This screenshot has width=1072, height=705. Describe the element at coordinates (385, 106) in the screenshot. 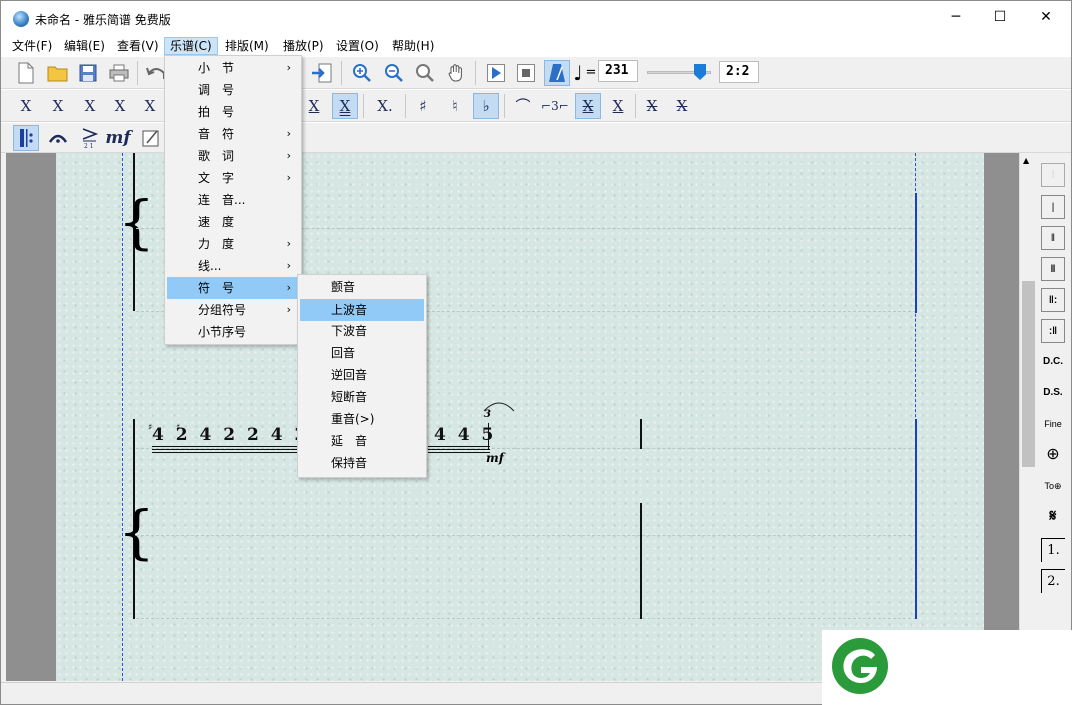

I see `dotted-note-button: X.` at that location.